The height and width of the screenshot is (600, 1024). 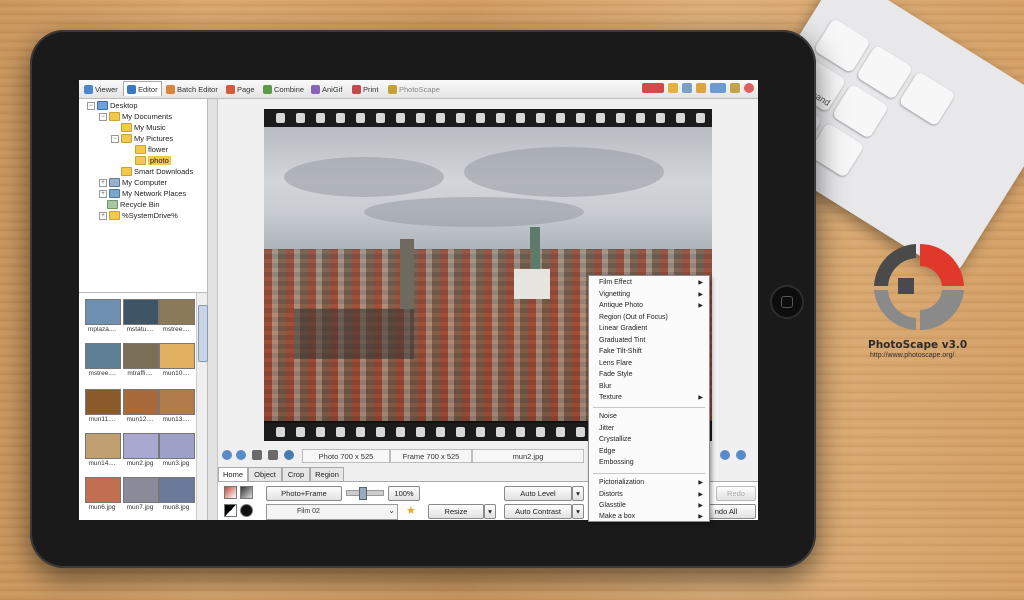 What do you see at coordinates (718, 88) in the screenshot?
I see `settings-icon` at bounding box center [718, 88].